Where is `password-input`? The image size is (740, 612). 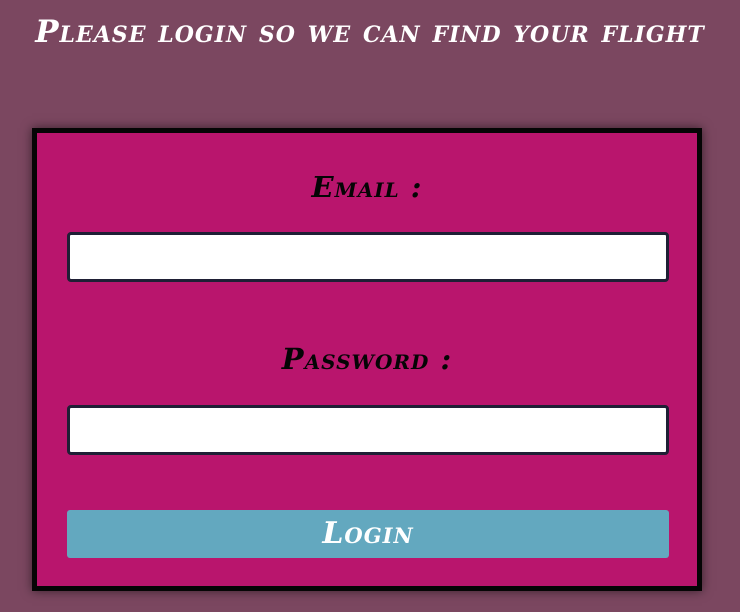
password-input is located at coordinates (368, 430).